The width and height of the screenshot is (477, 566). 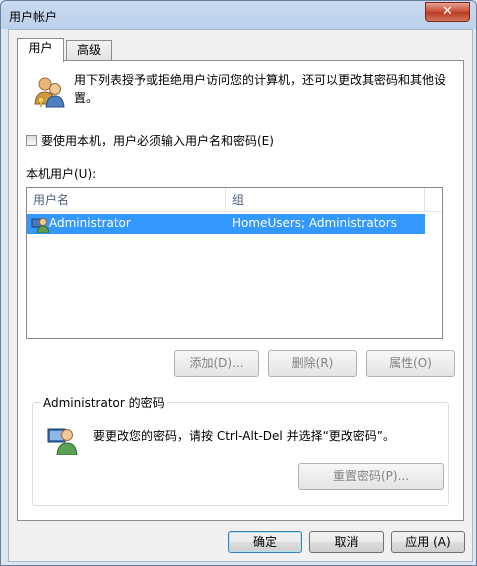 What do you see at coordinates (49, 92) in the screenshot?
I see `users-icon` at bounding box center [49, 92].